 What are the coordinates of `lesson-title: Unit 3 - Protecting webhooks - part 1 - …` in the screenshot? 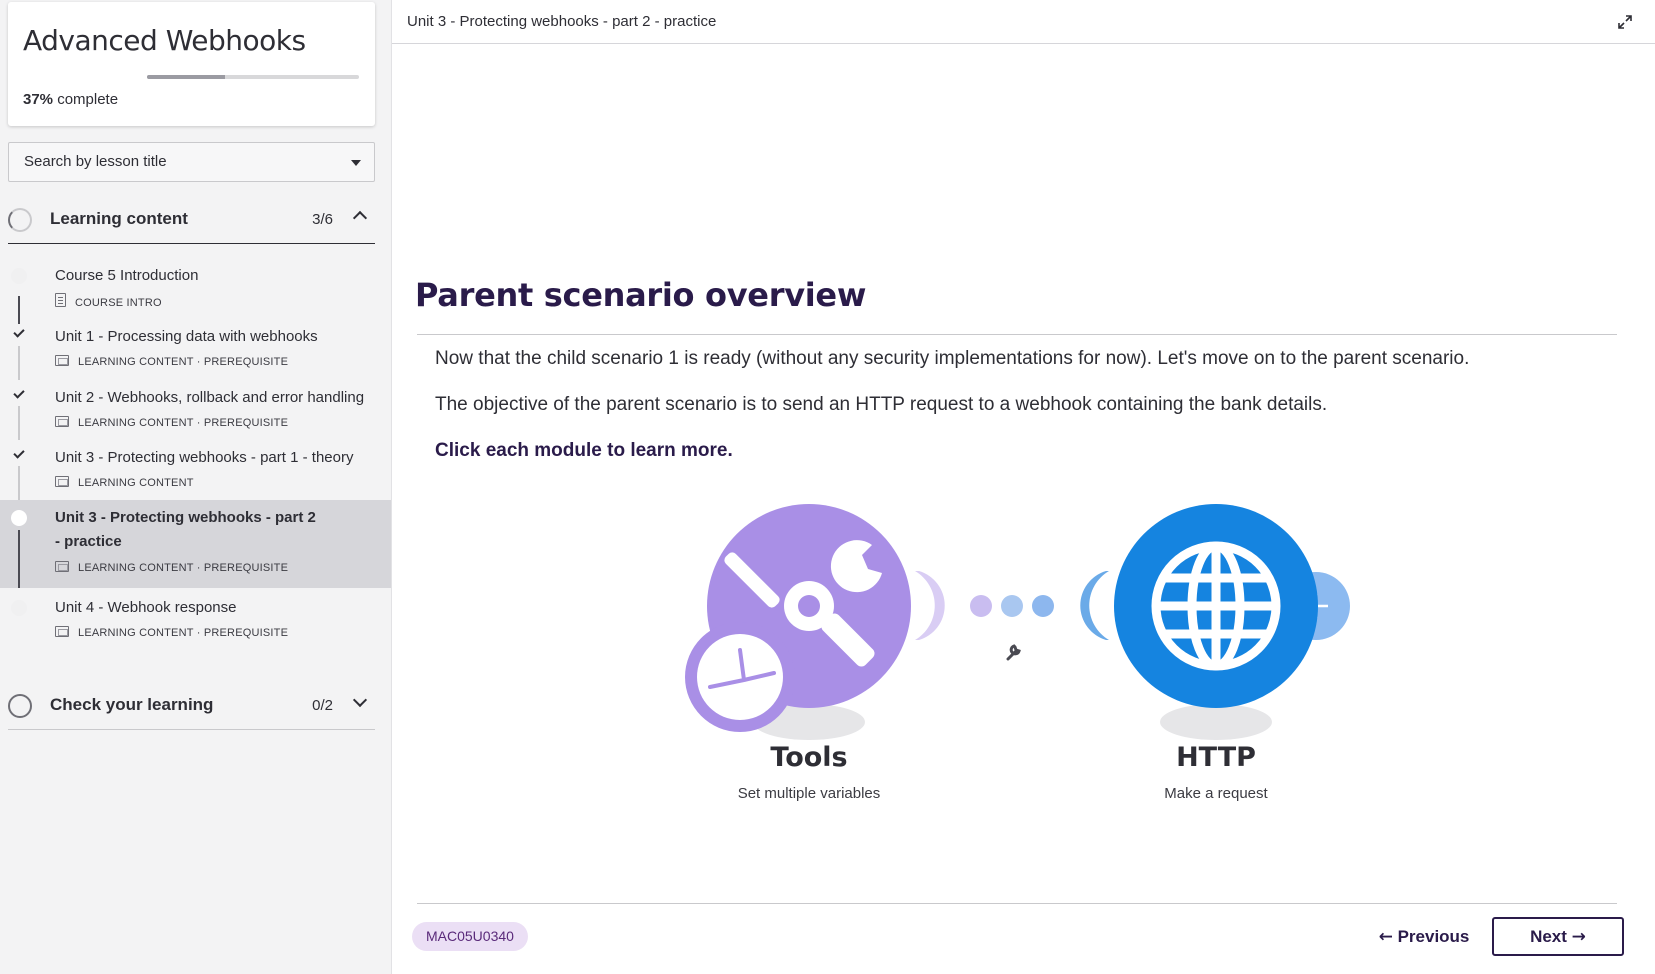 It's located at (204, 457).